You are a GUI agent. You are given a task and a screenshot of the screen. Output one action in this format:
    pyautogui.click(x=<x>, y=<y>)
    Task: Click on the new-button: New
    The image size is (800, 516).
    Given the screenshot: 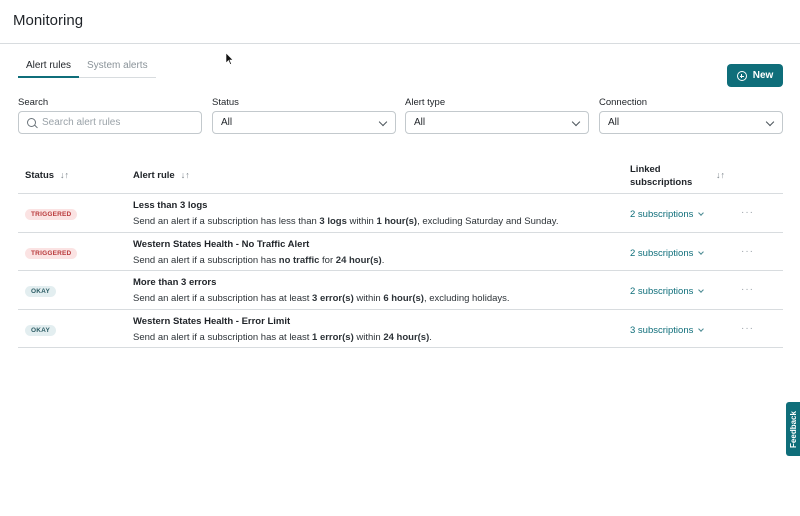 What is the action you would take?
    pyautogui.click(x=755, y=75)
    